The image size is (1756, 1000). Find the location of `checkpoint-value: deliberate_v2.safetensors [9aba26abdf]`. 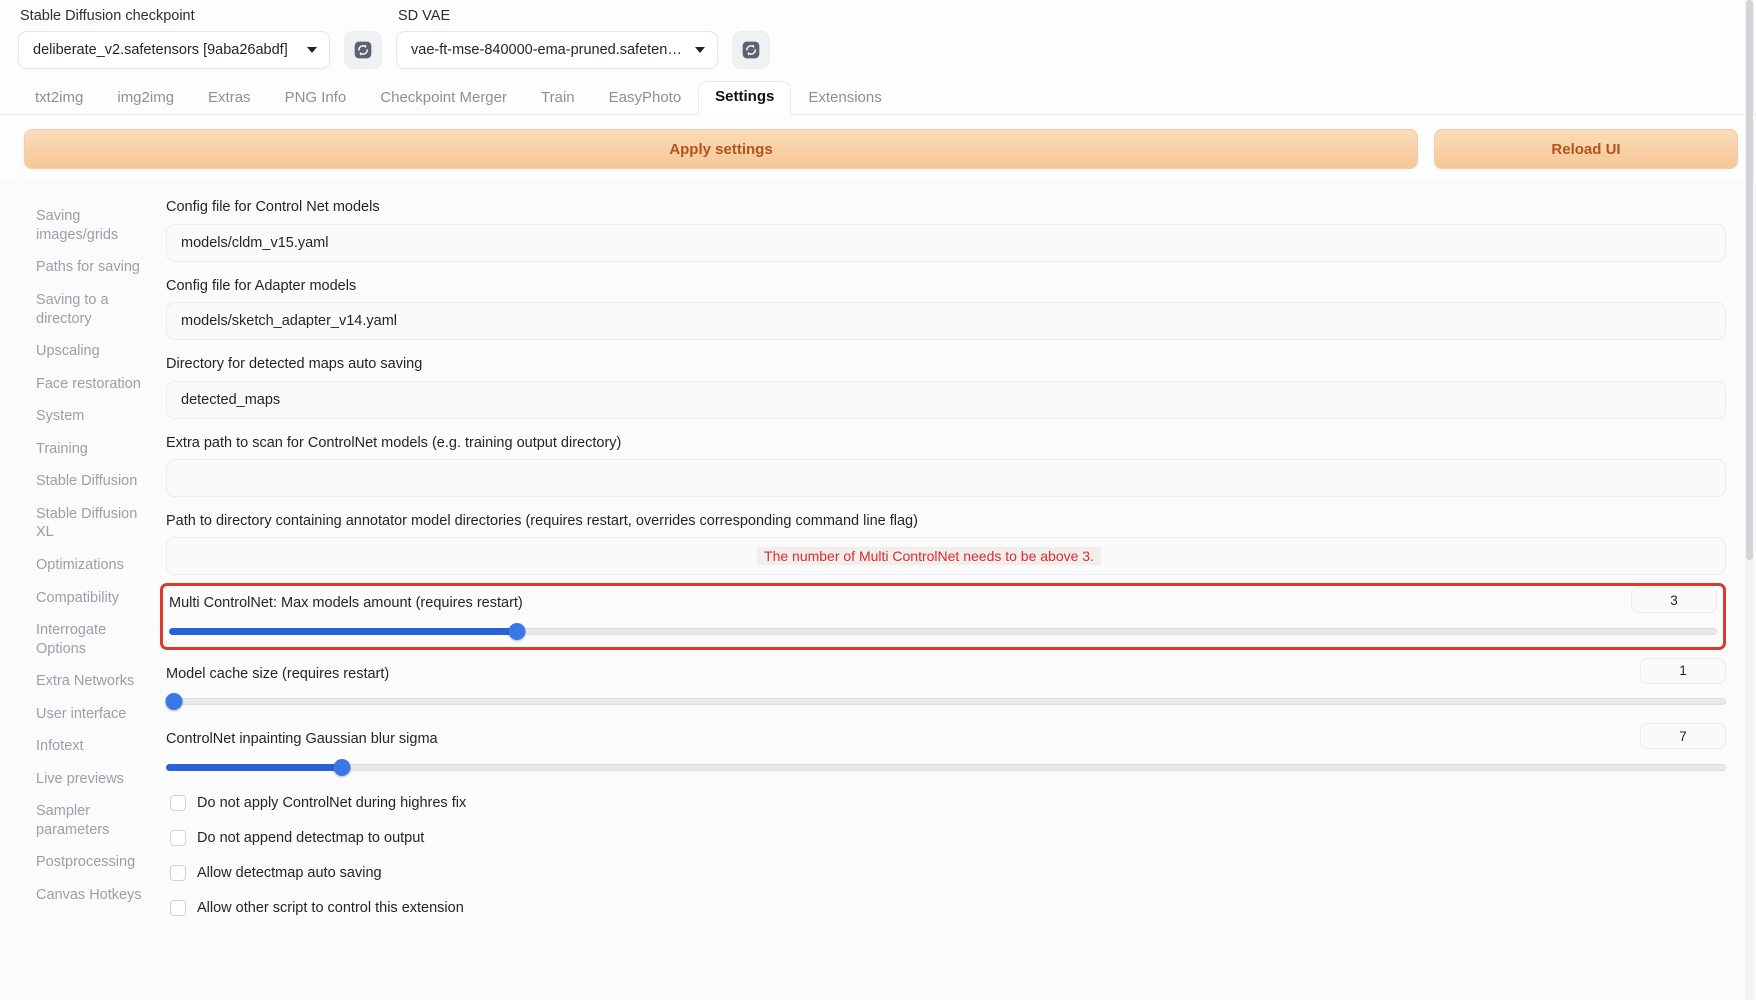

checkpoint-value: deliberate_v2.safetensors [9aba26abdf] is located at coordinates (160, 50).